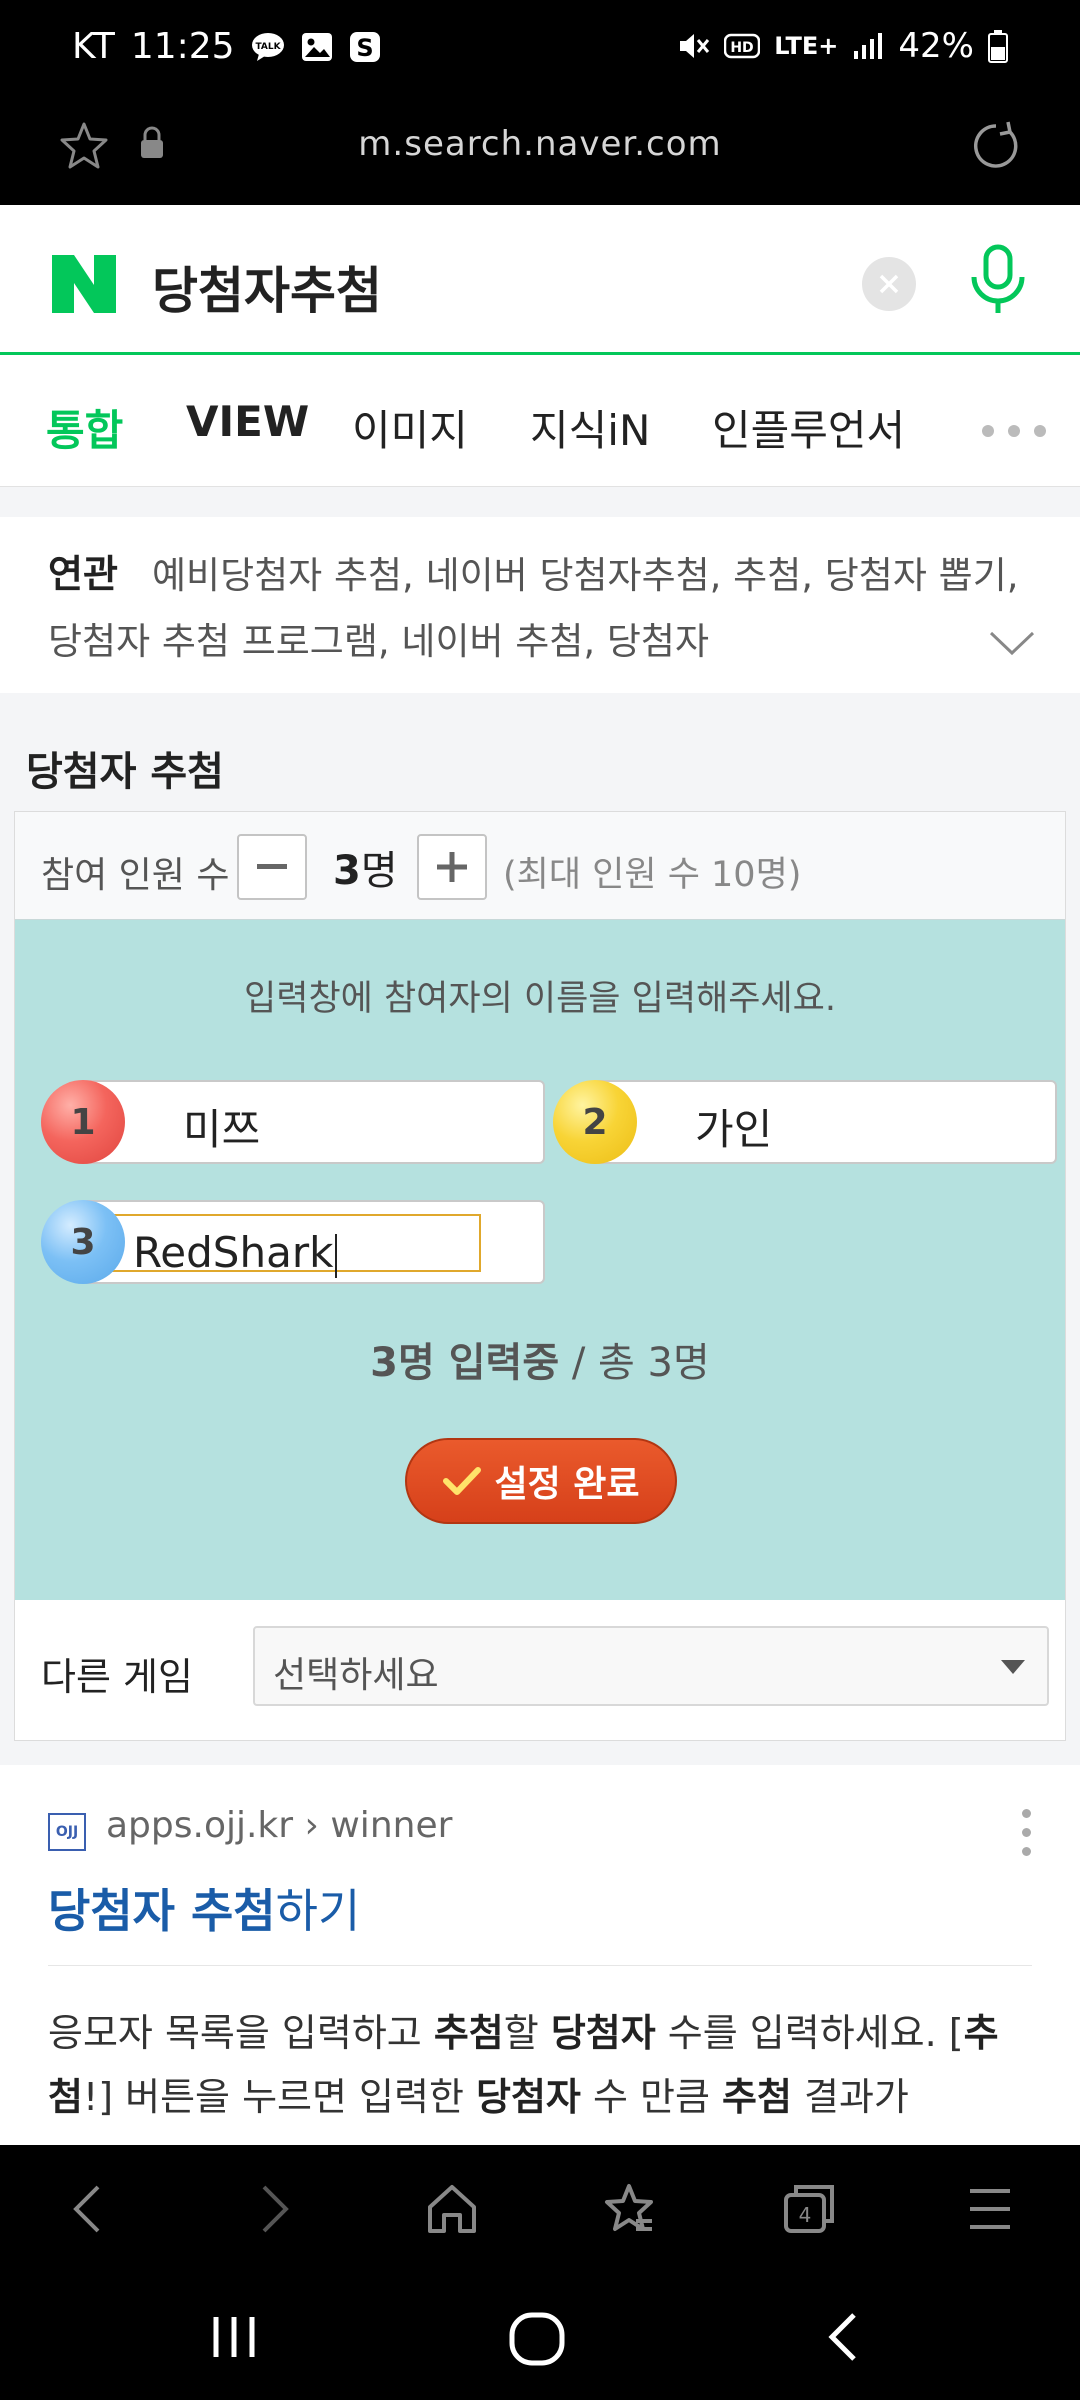 This screenshot has height=2400, width=1080. Describe the element at coordinates (318, 1911) in the screenshot. I see `result-title-rest: 하기` at that location.